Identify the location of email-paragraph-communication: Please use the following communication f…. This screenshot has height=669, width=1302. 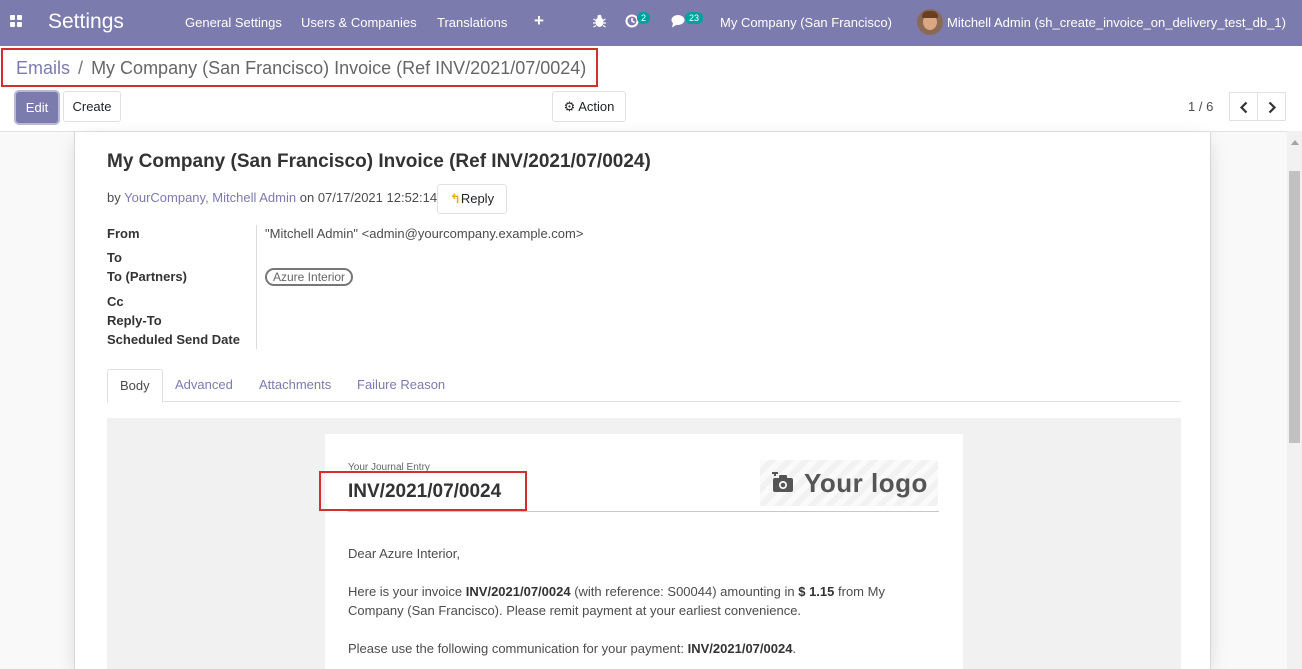
(572, 648).